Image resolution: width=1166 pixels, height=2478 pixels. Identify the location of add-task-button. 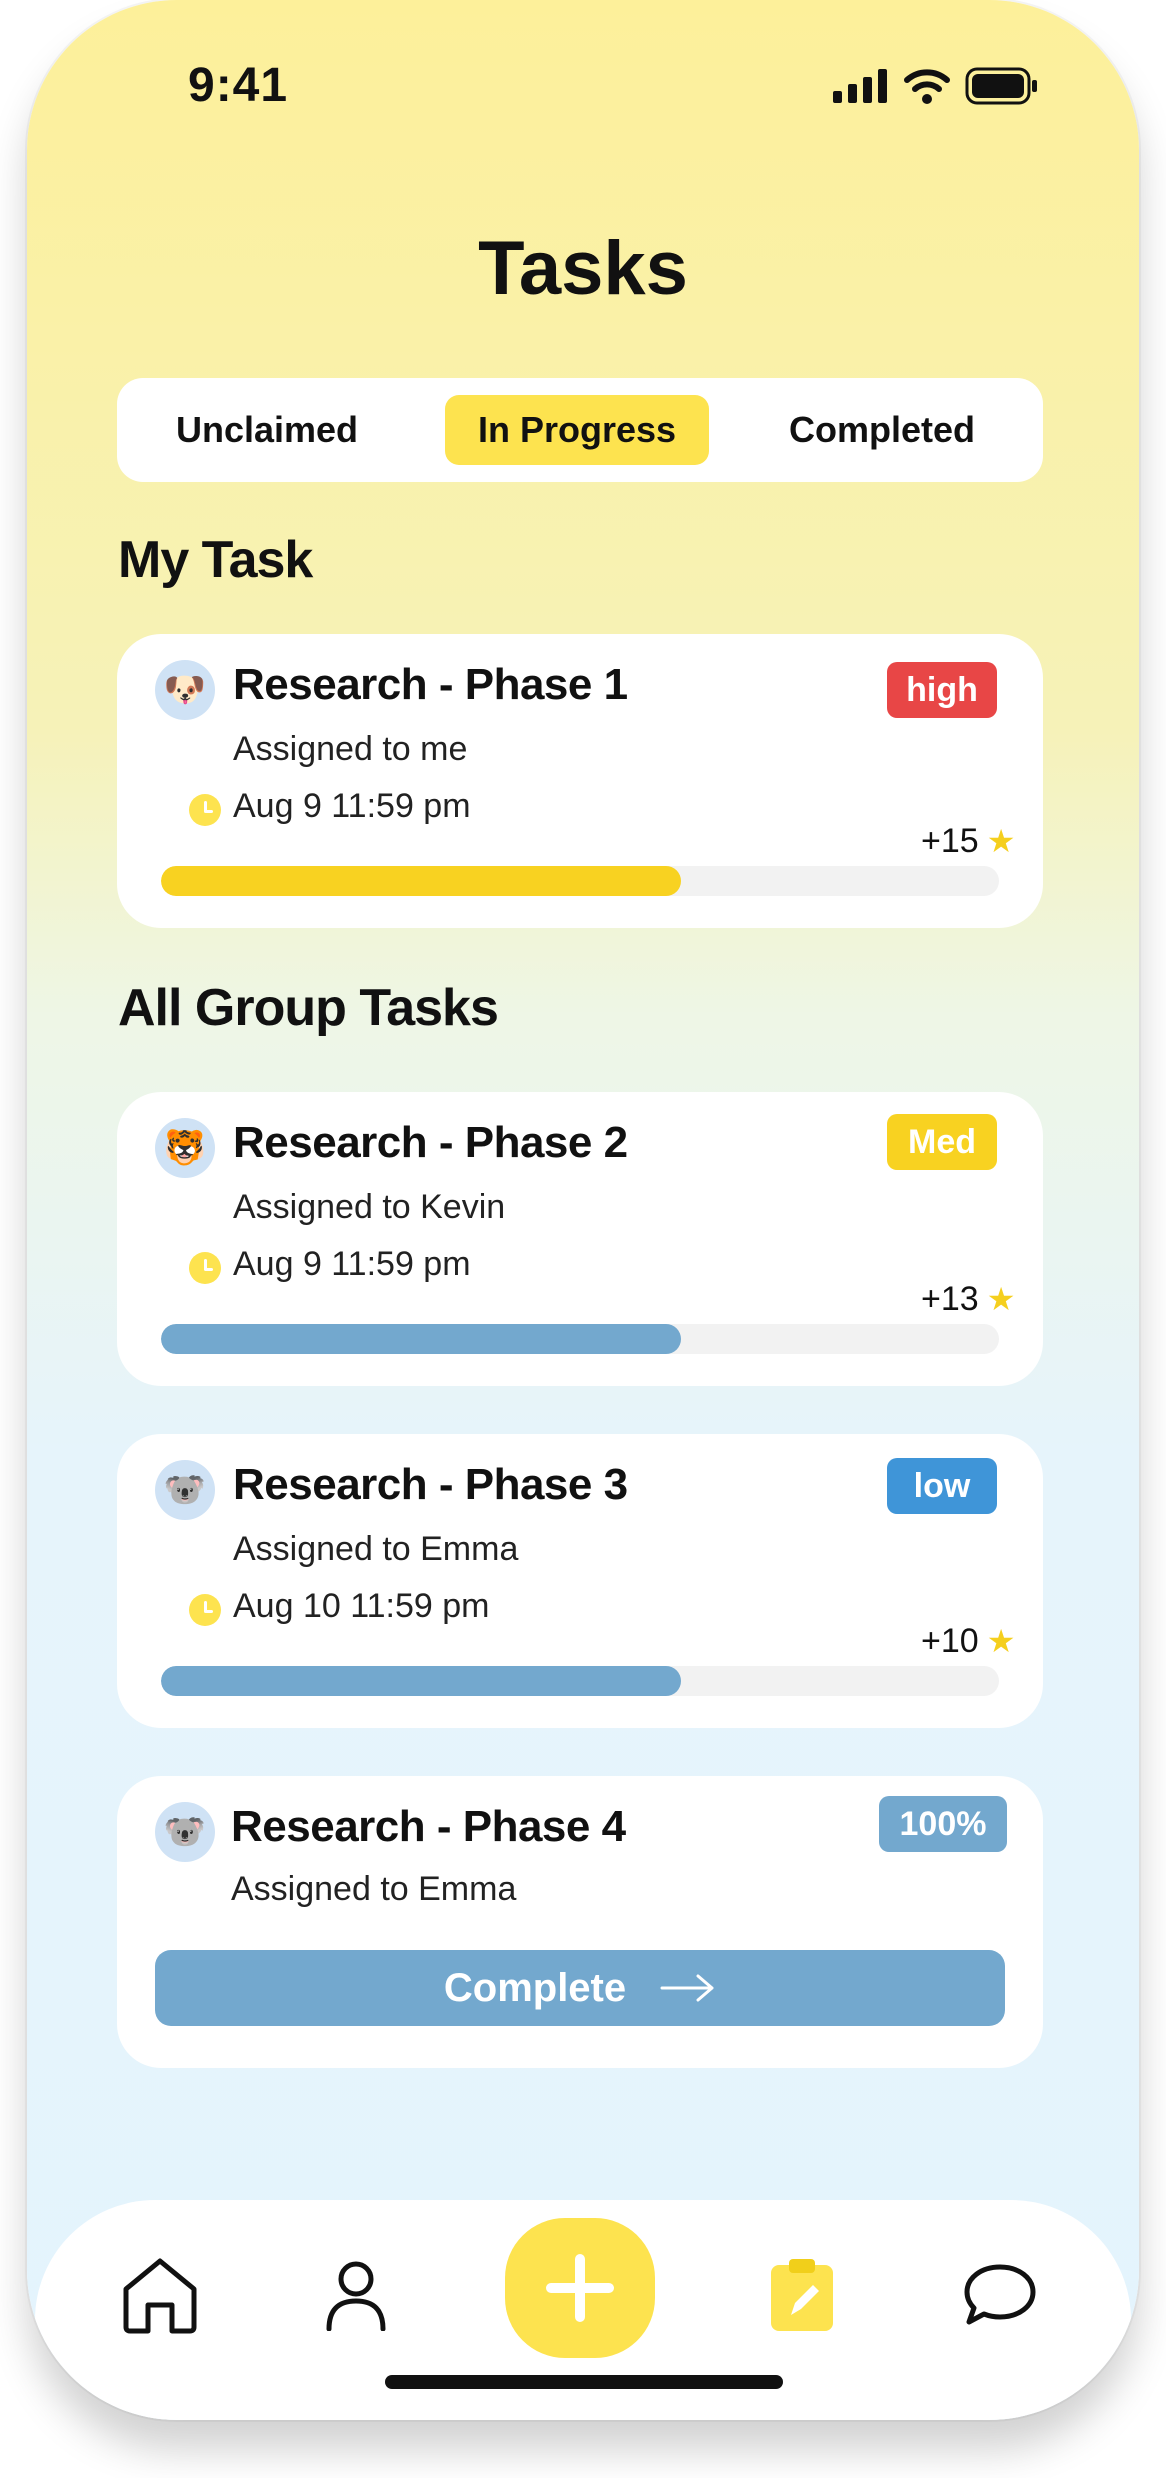
(580, 2288).